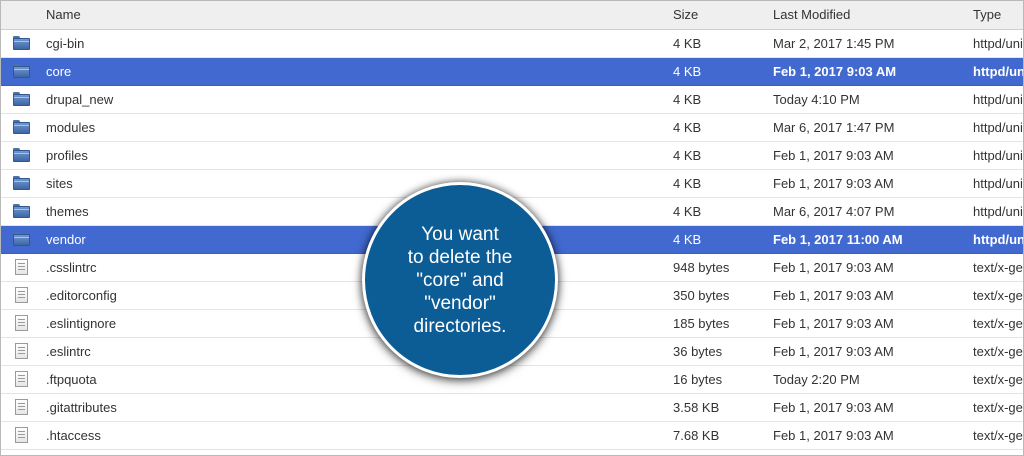  Describe the element at coordinates (701, 267) in the screenshot. I see `file-size: 948 bytes` at that location.